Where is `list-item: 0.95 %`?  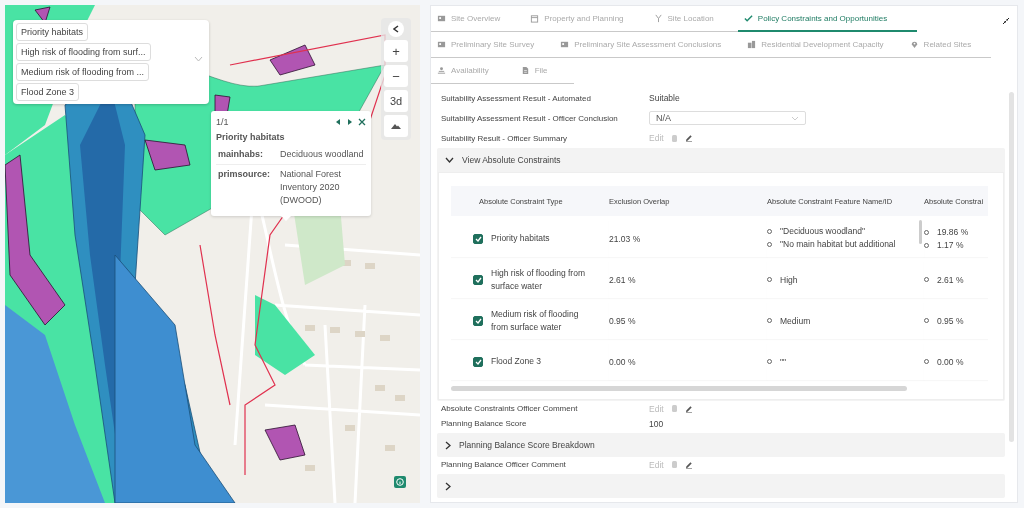
list-item: 0.95 % is located at coordinates (950, 320).